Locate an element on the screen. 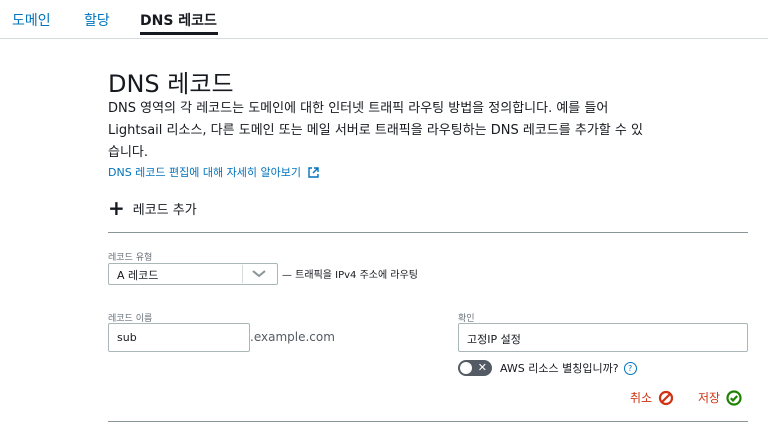 The image size is (768, 424). tab-bar: 도메인 할당 DNS 레코드 is located at coordinates (384, 19).